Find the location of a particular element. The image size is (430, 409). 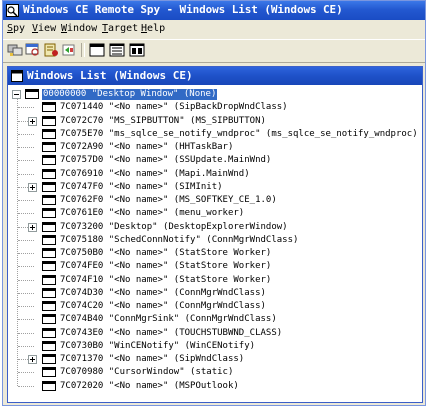

tree-node: 7C0730B0 "WinCENotify" (WinCENotify) is located at coordinates (215, 346).